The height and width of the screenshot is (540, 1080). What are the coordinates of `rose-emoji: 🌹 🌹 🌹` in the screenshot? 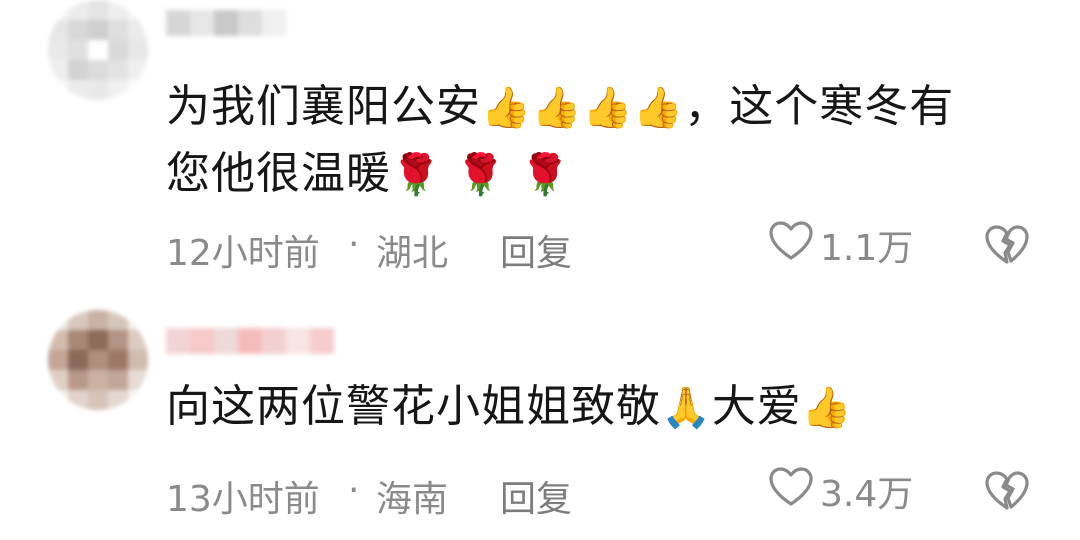 It's located at (481, 175).